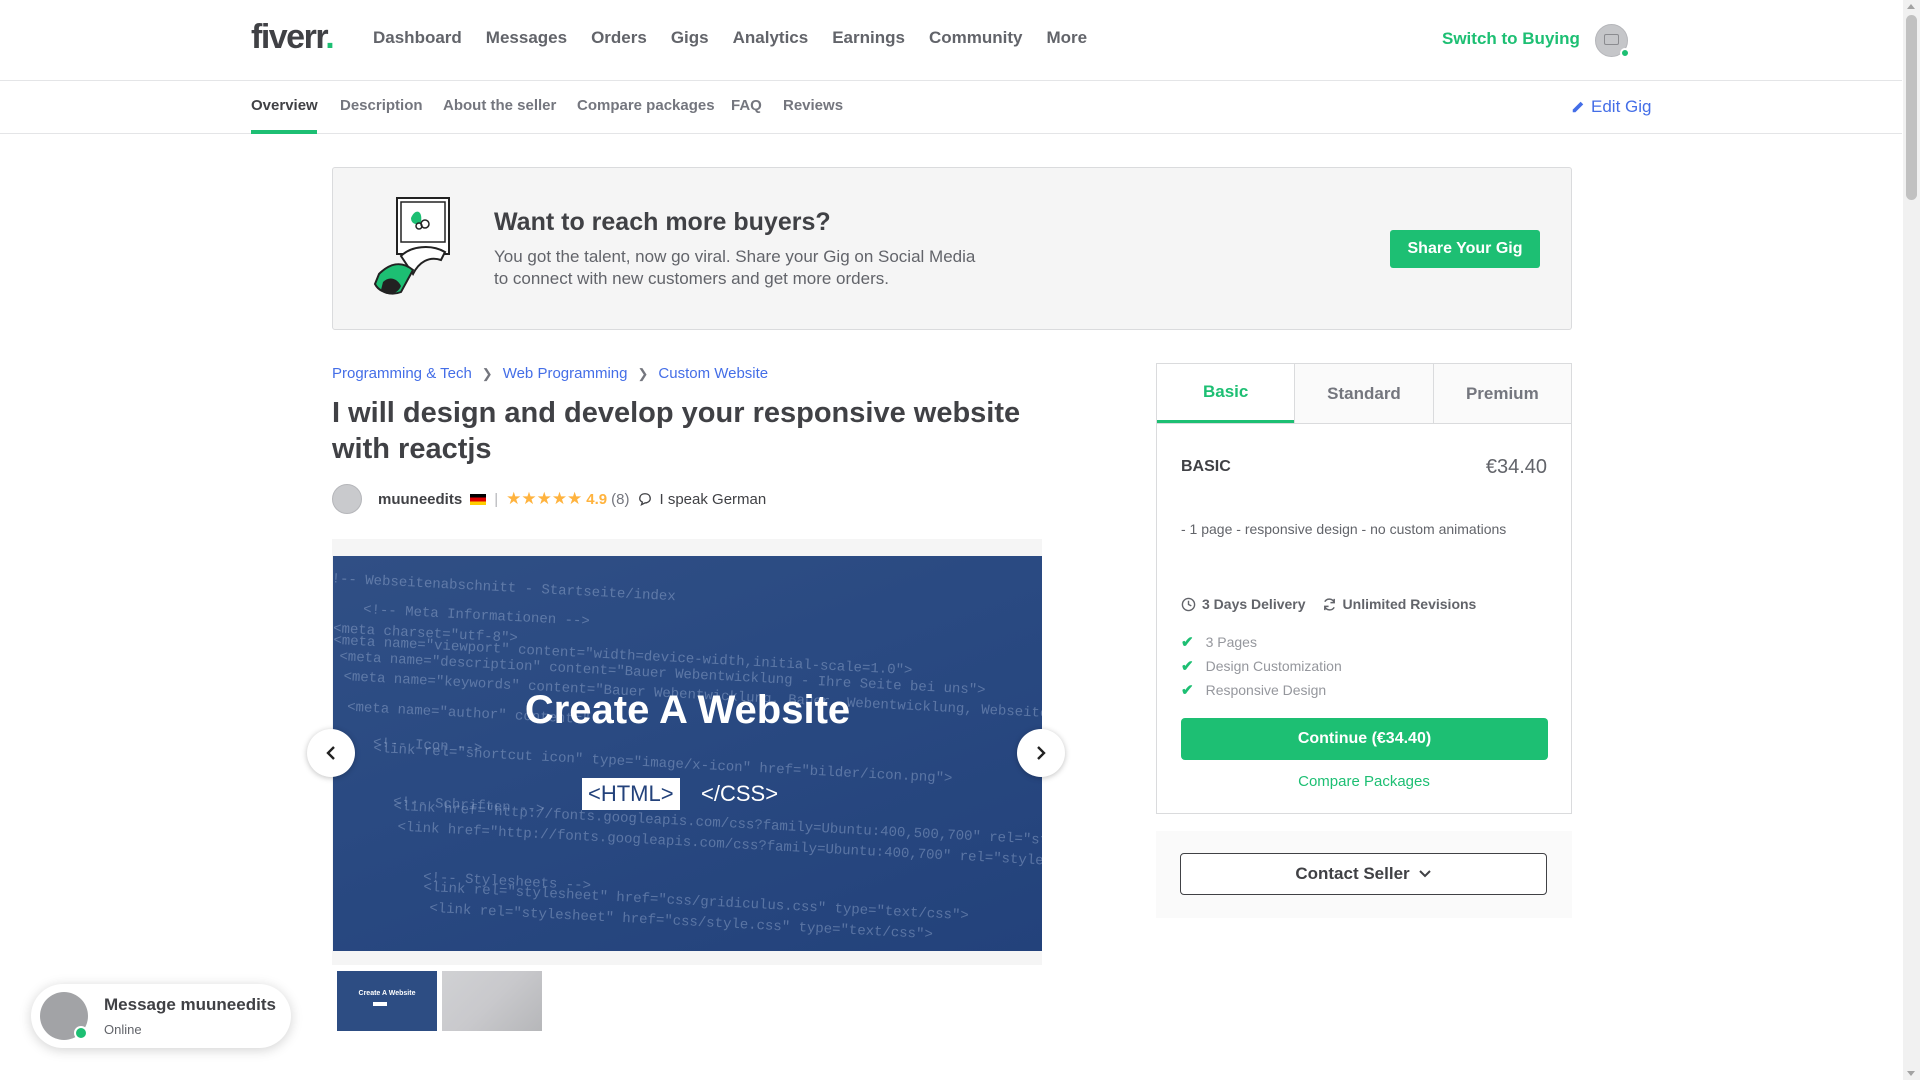  I want to click on gallery-next-button, so click(1041, 753).